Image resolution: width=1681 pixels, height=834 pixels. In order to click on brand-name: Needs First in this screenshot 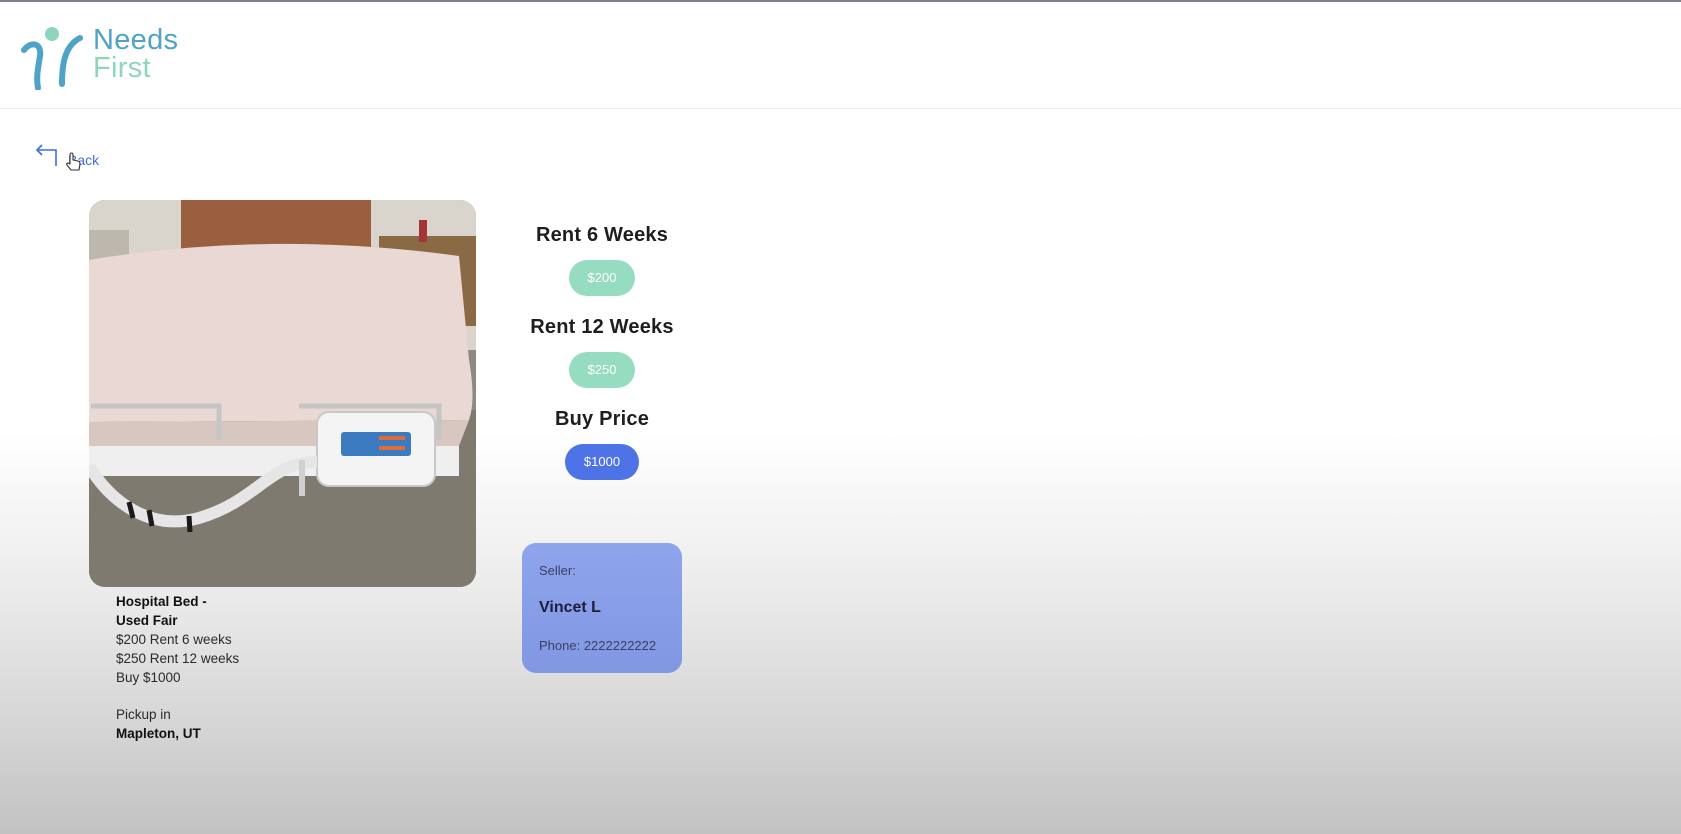, I will do `click(136, 54)`.